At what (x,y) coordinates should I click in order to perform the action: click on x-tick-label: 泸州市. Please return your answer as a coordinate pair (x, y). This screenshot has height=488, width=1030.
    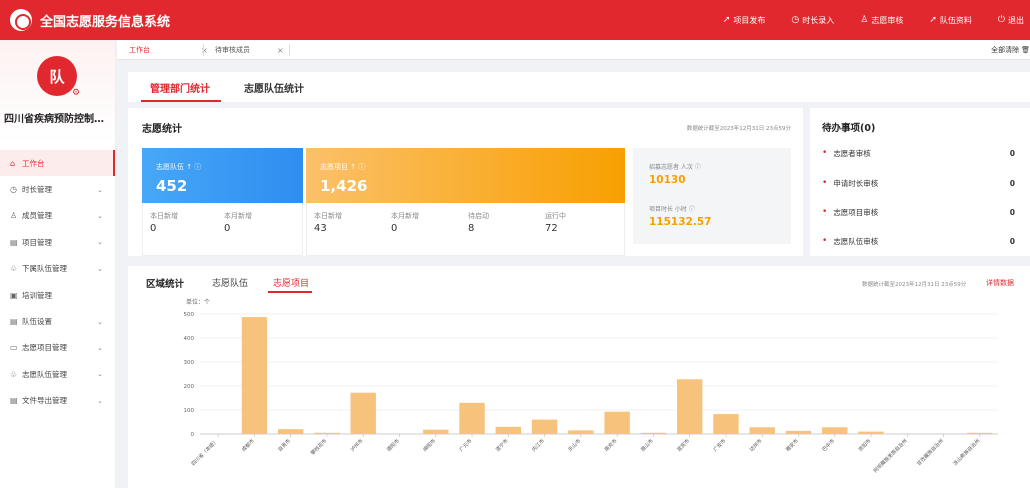
    Looking at the image, I should click on (357, 445).